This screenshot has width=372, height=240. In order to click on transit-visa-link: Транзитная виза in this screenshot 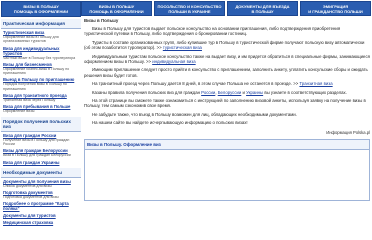, I will do `click(315, 83)`.